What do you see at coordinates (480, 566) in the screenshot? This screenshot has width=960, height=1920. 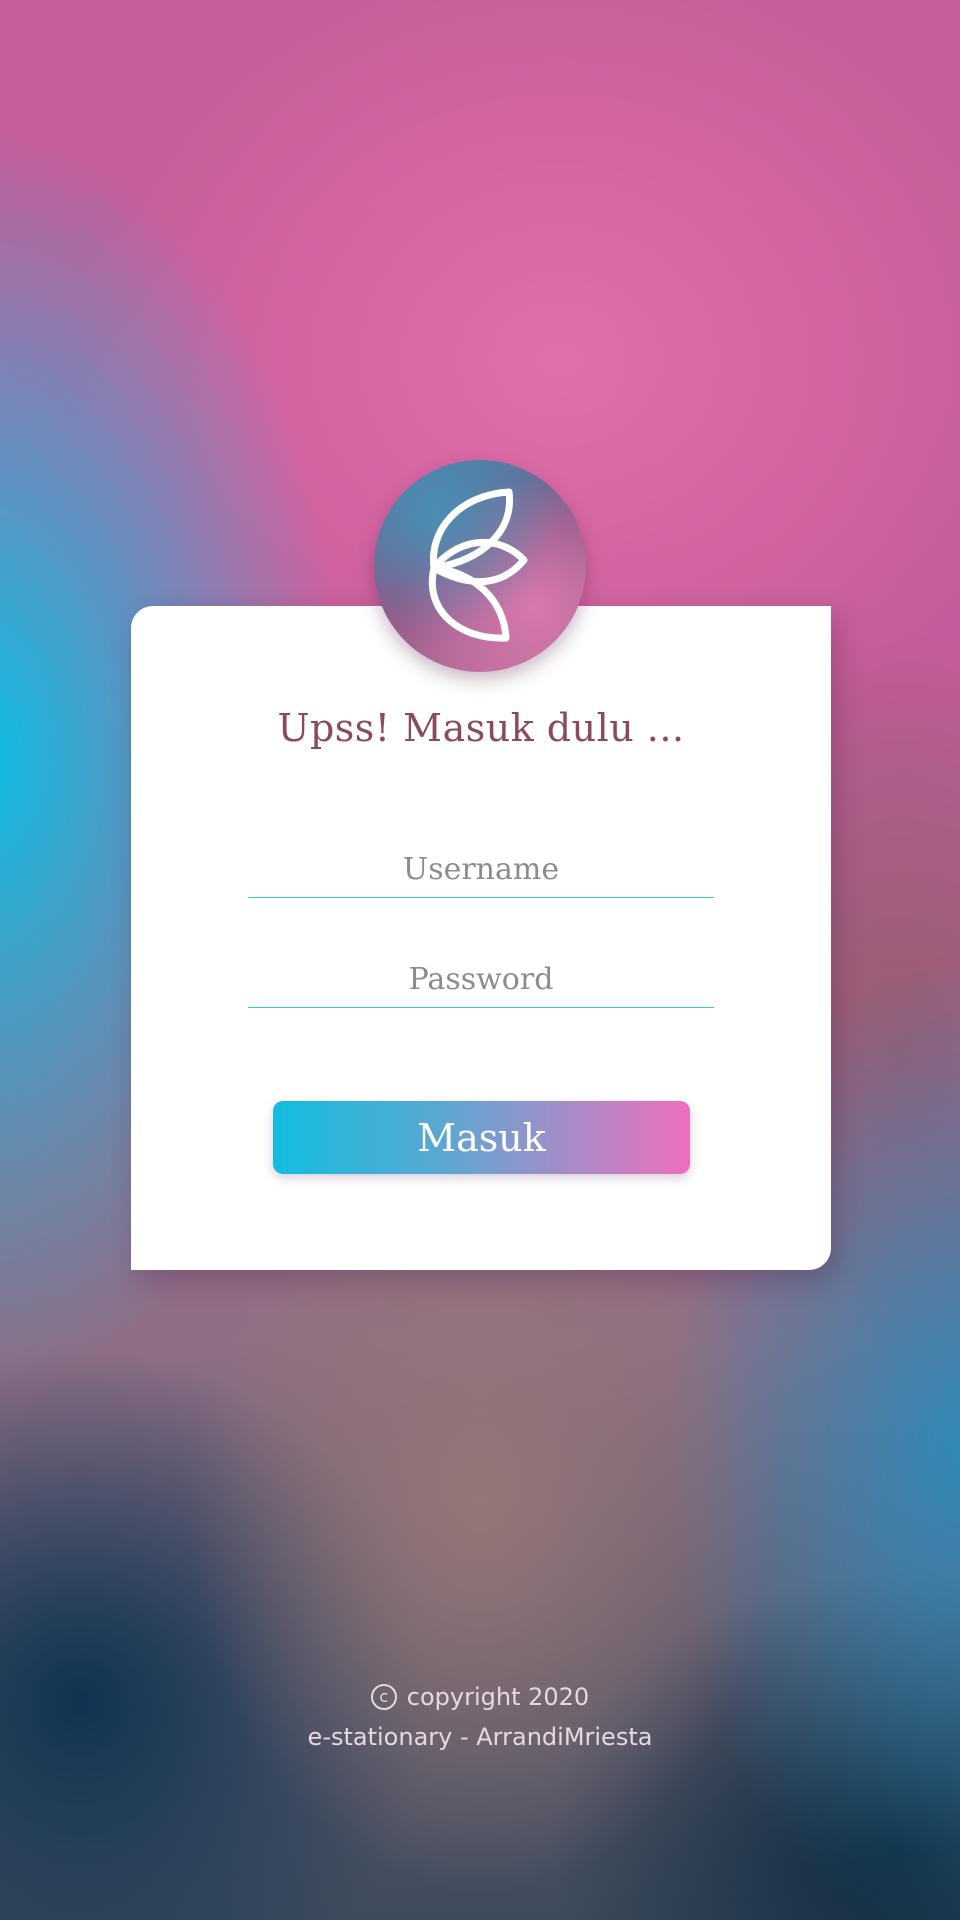 I see `leaf-logo-icon` at bounding box center [480, 566].